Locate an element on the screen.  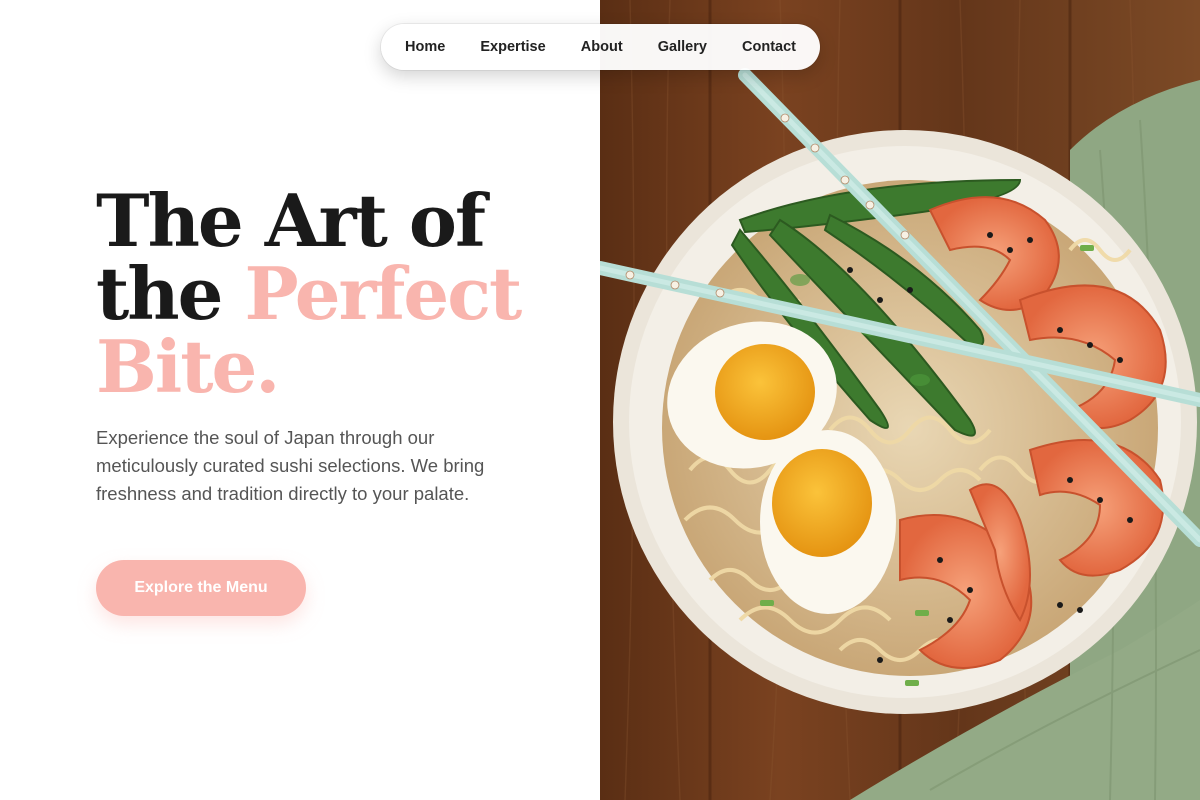
hero-headline: The Art of the Perfect Bite. is located at coordinates (331, 293).